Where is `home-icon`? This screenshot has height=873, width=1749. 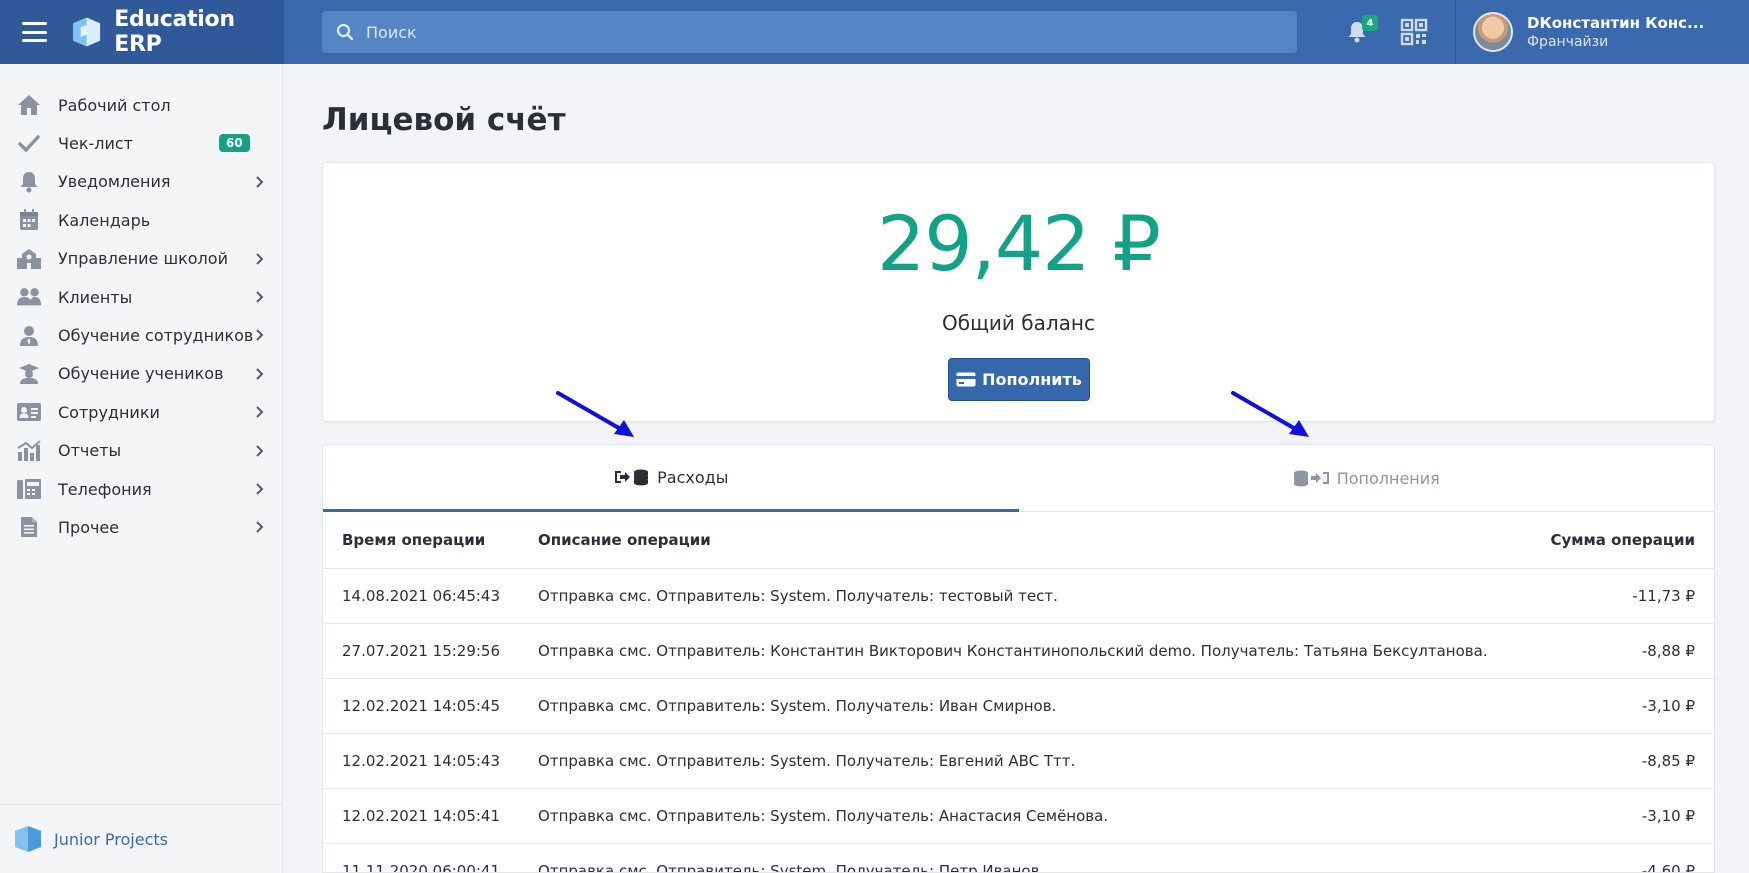
home-icon is located at coordinates (29, 105).